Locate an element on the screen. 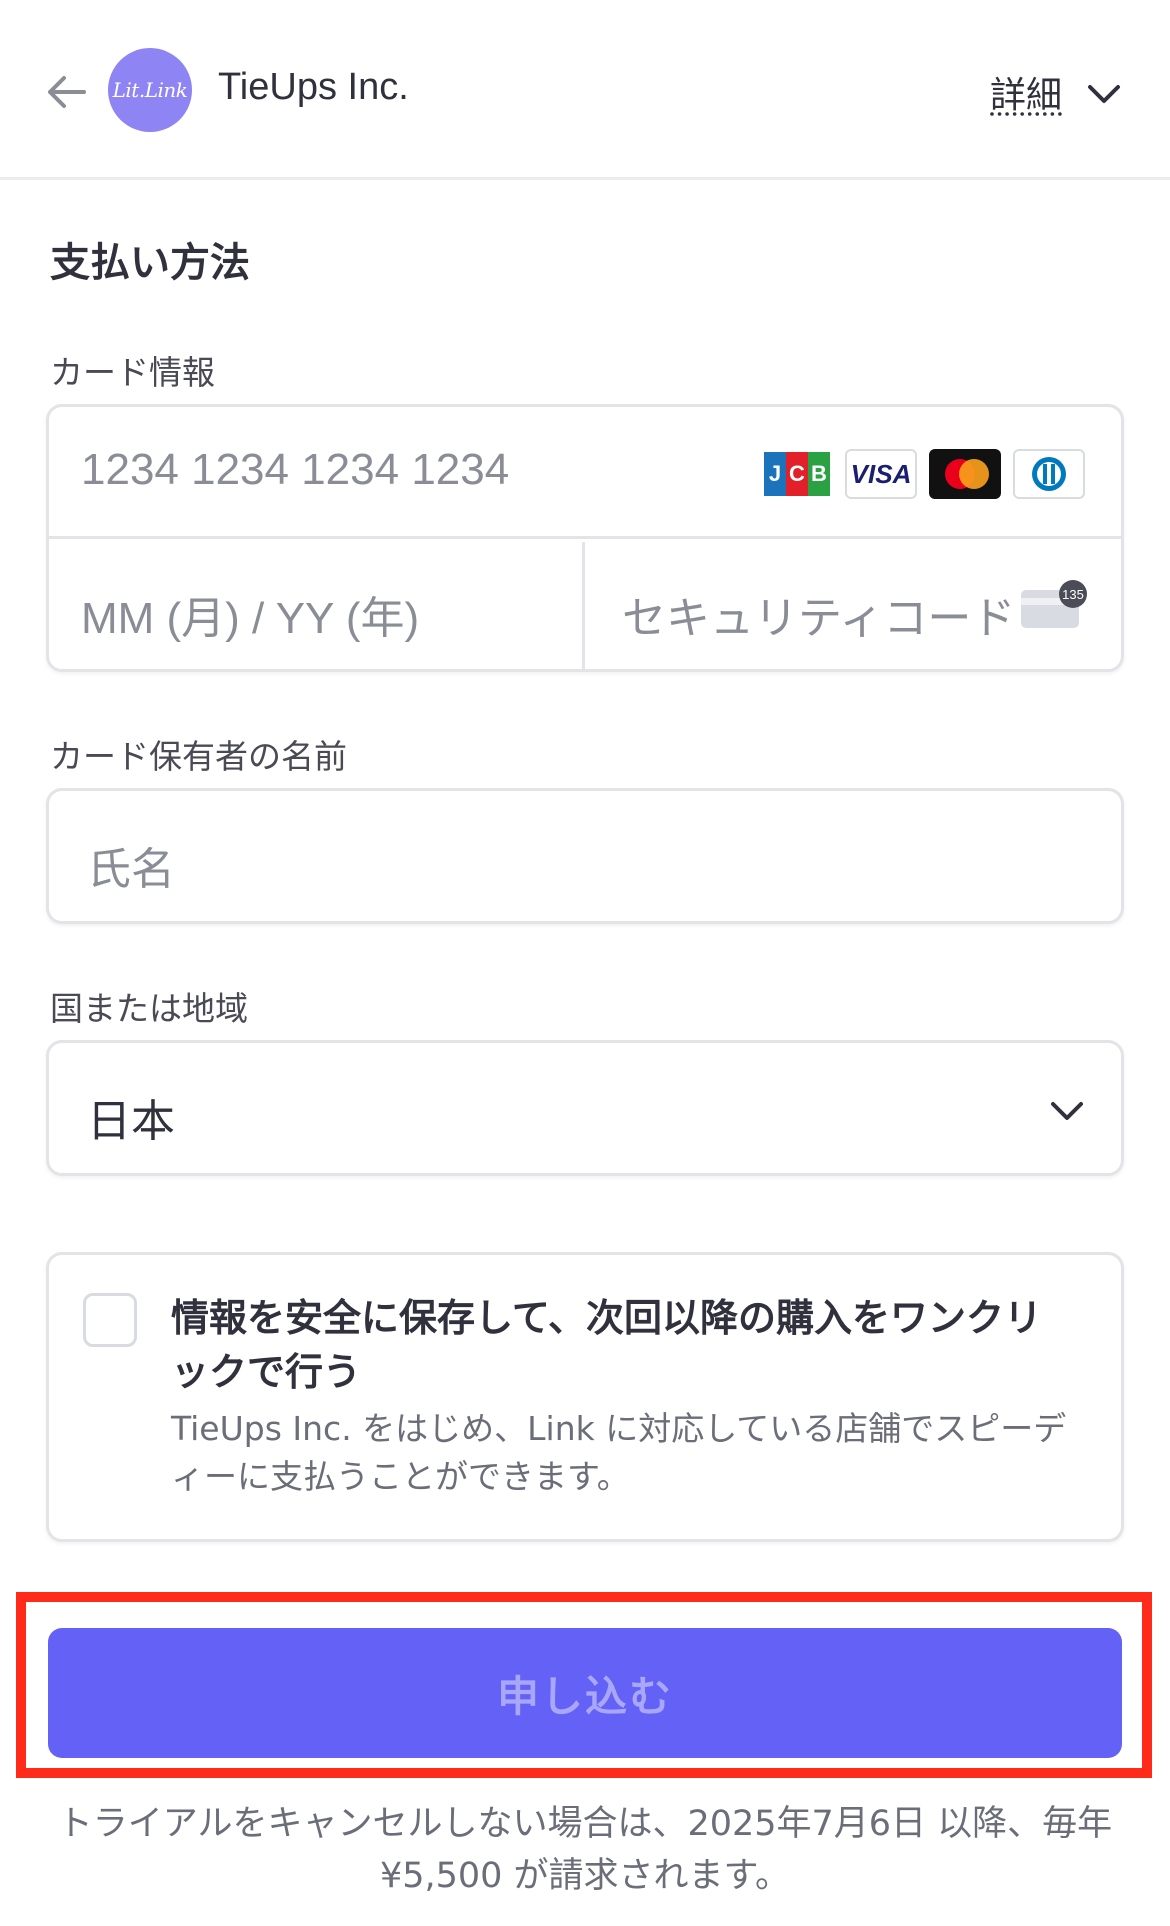 The height and width of the screenshot is (1926, 1170). logo-text: Lit.Link is located at coordinates (150, 90).